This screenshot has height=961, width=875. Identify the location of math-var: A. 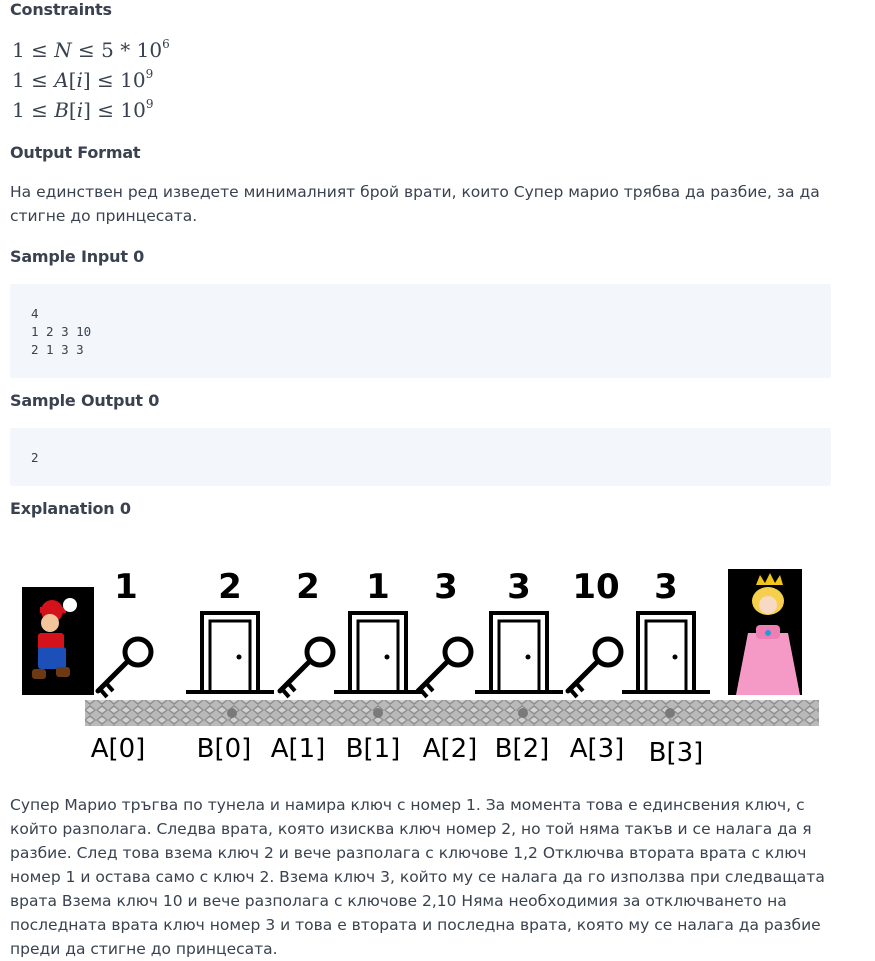
(61, 80).